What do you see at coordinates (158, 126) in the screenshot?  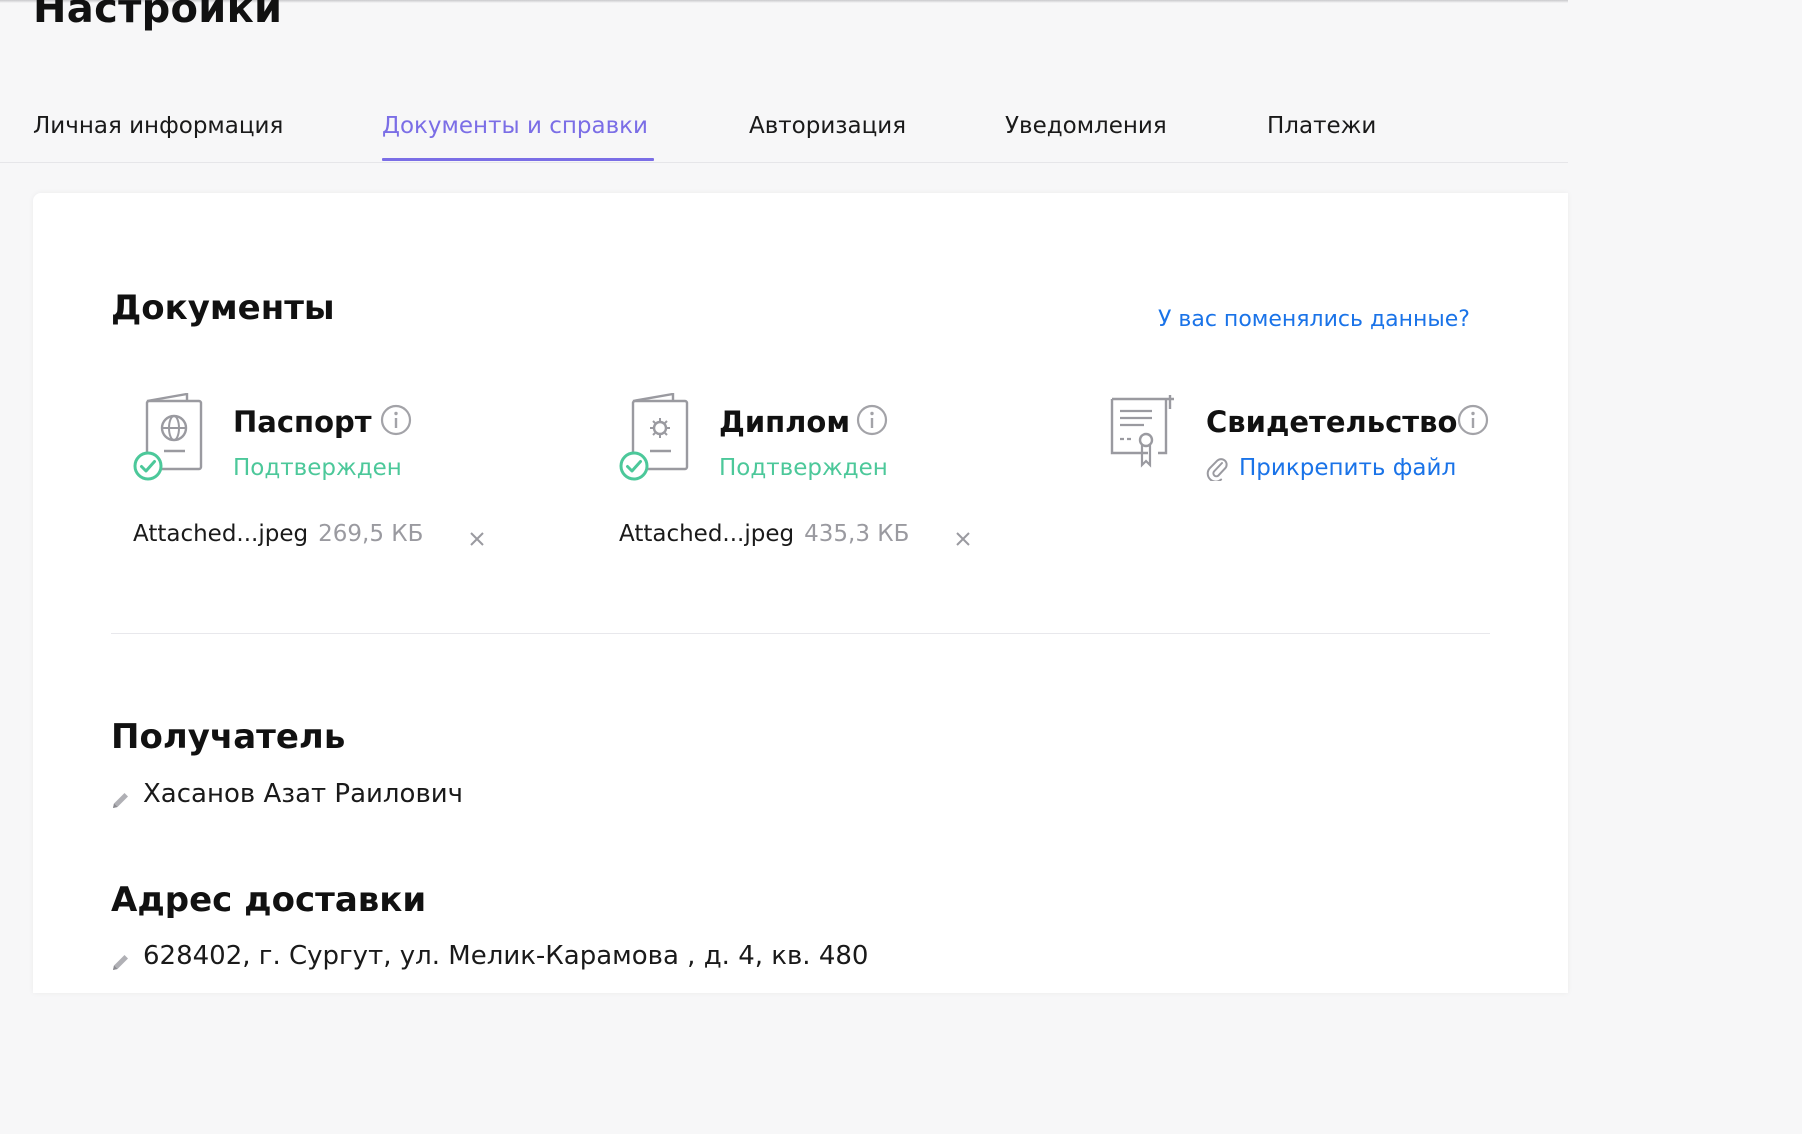 I see `tab-personal-info: Личная информация` at bounding box center [158, 126].